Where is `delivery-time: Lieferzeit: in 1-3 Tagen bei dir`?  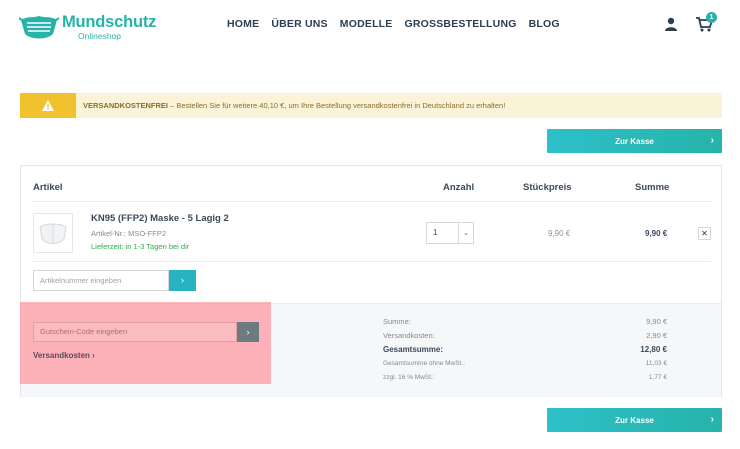 delivery-time: Lieferzeit: in 1-3 Tagen bei dir is located at coordinates (140, 246).